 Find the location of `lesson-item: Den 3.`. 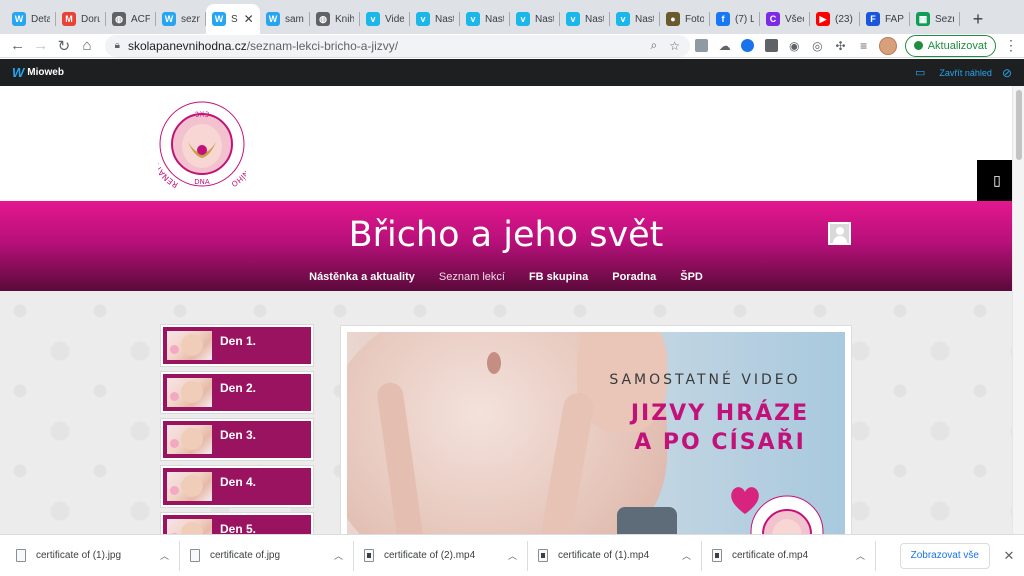

lesson-item: Den 3. is located at coordinates (237, 439).